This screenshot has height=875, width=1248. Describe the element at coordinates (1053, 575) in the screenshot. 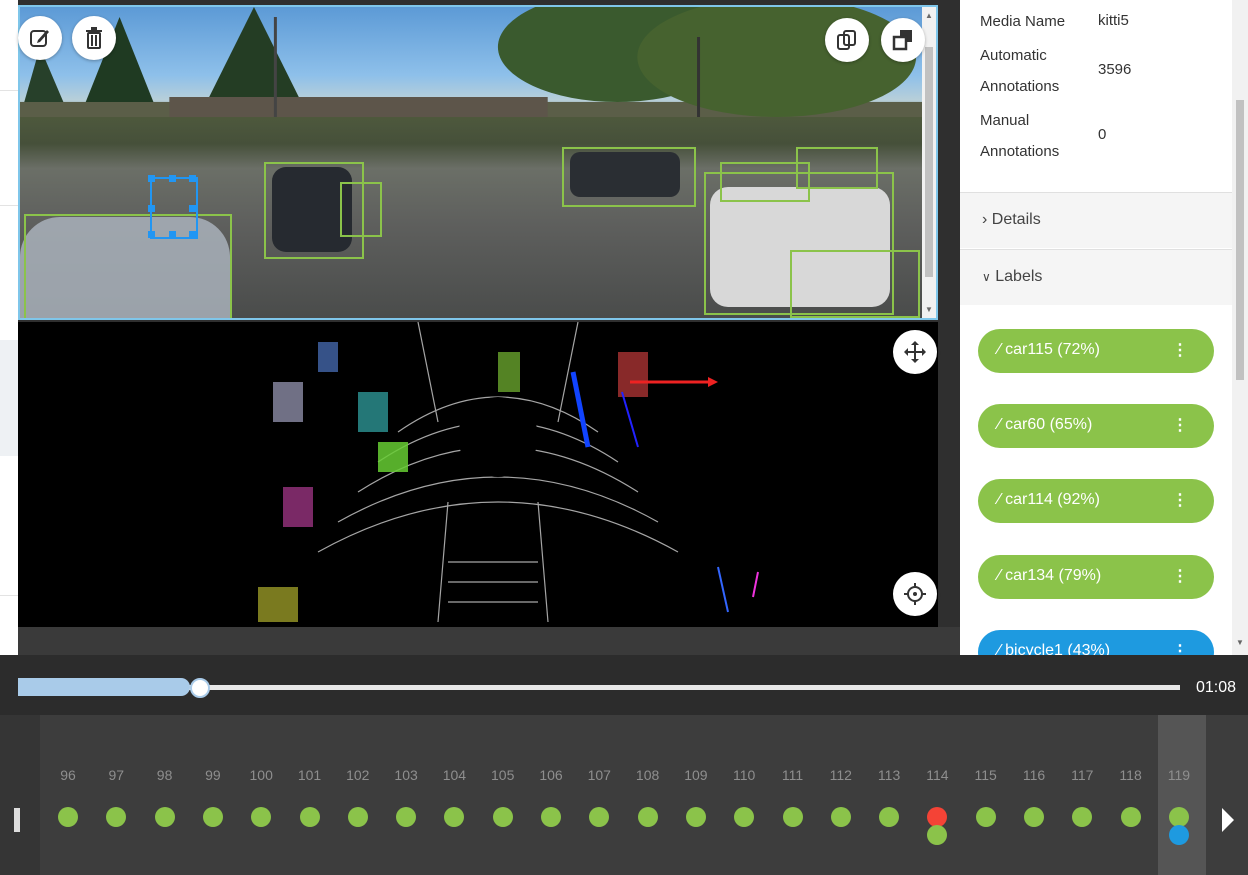

I see `label-text: car134 (79%)` at that location.